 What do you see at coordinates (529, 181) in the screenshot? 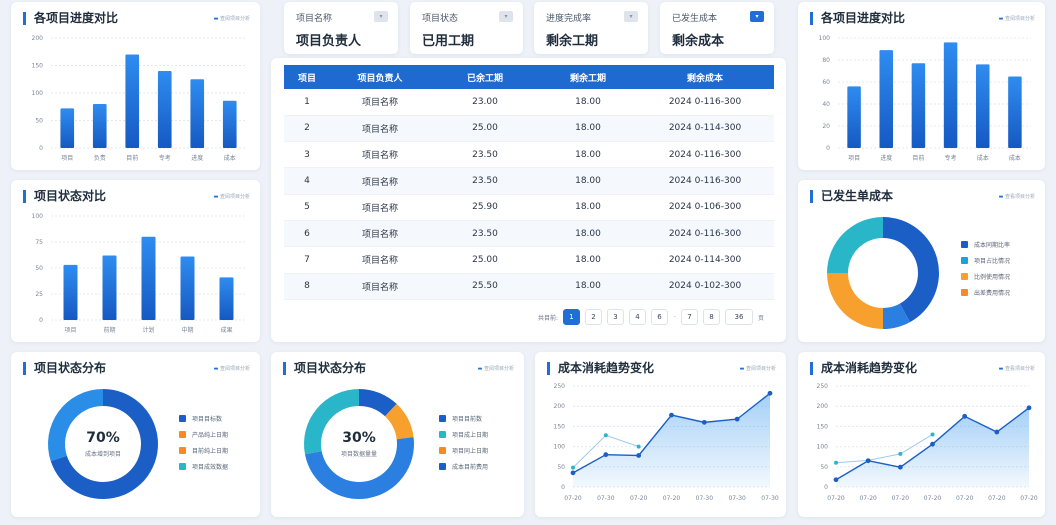
I see `table-row: 4 项目名称 23.50 18.00 2024 0-116-300` at bounding box center [529, 181].